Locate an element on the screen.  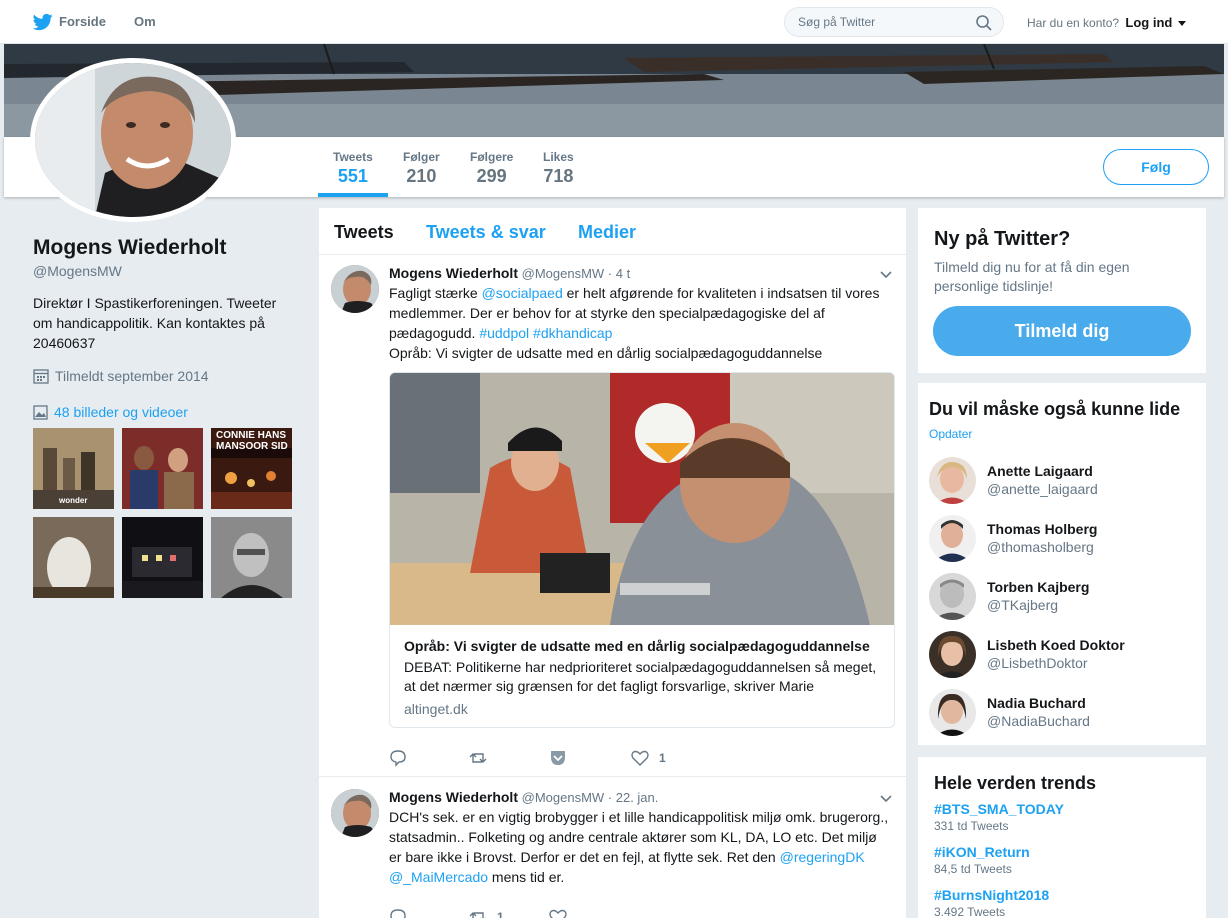
twitter-bird-icon is located at coordinates (43, 22).